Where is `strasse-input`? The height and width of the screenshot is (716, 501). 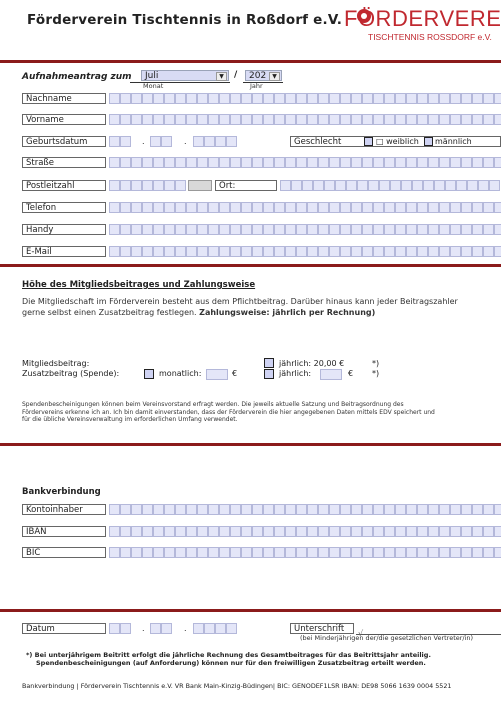 strasse-input is located at coordinates (305, 162).